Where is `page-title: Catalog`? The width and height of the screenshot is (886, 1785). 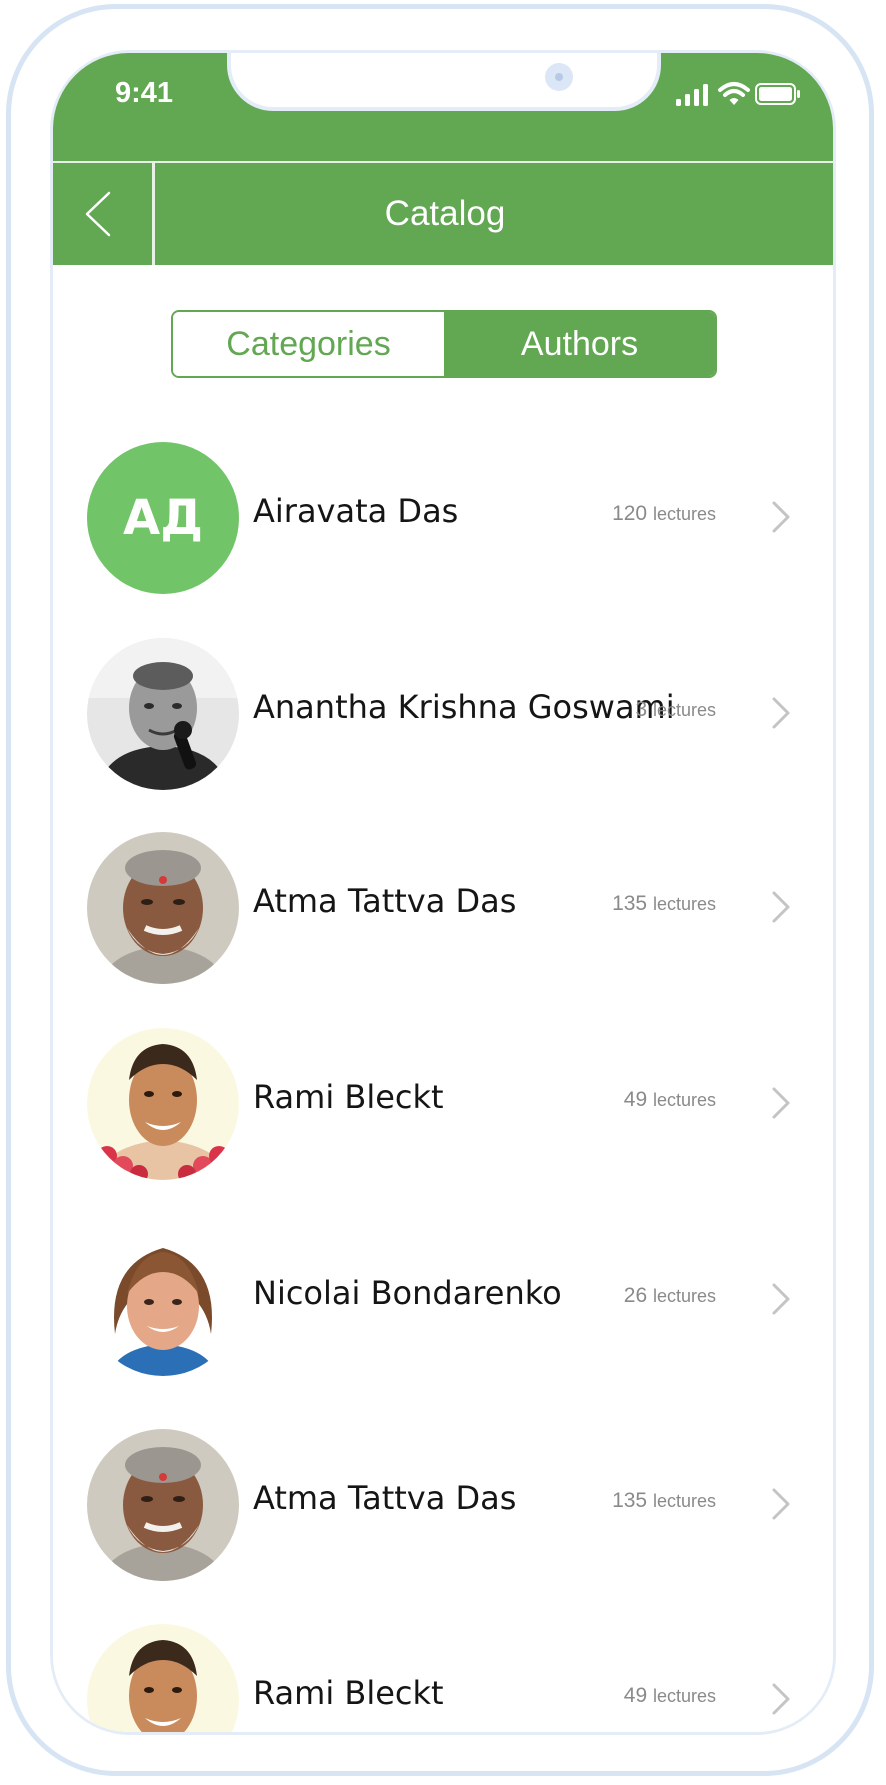 page-title: Catalog is located at coordinates (445, 213).